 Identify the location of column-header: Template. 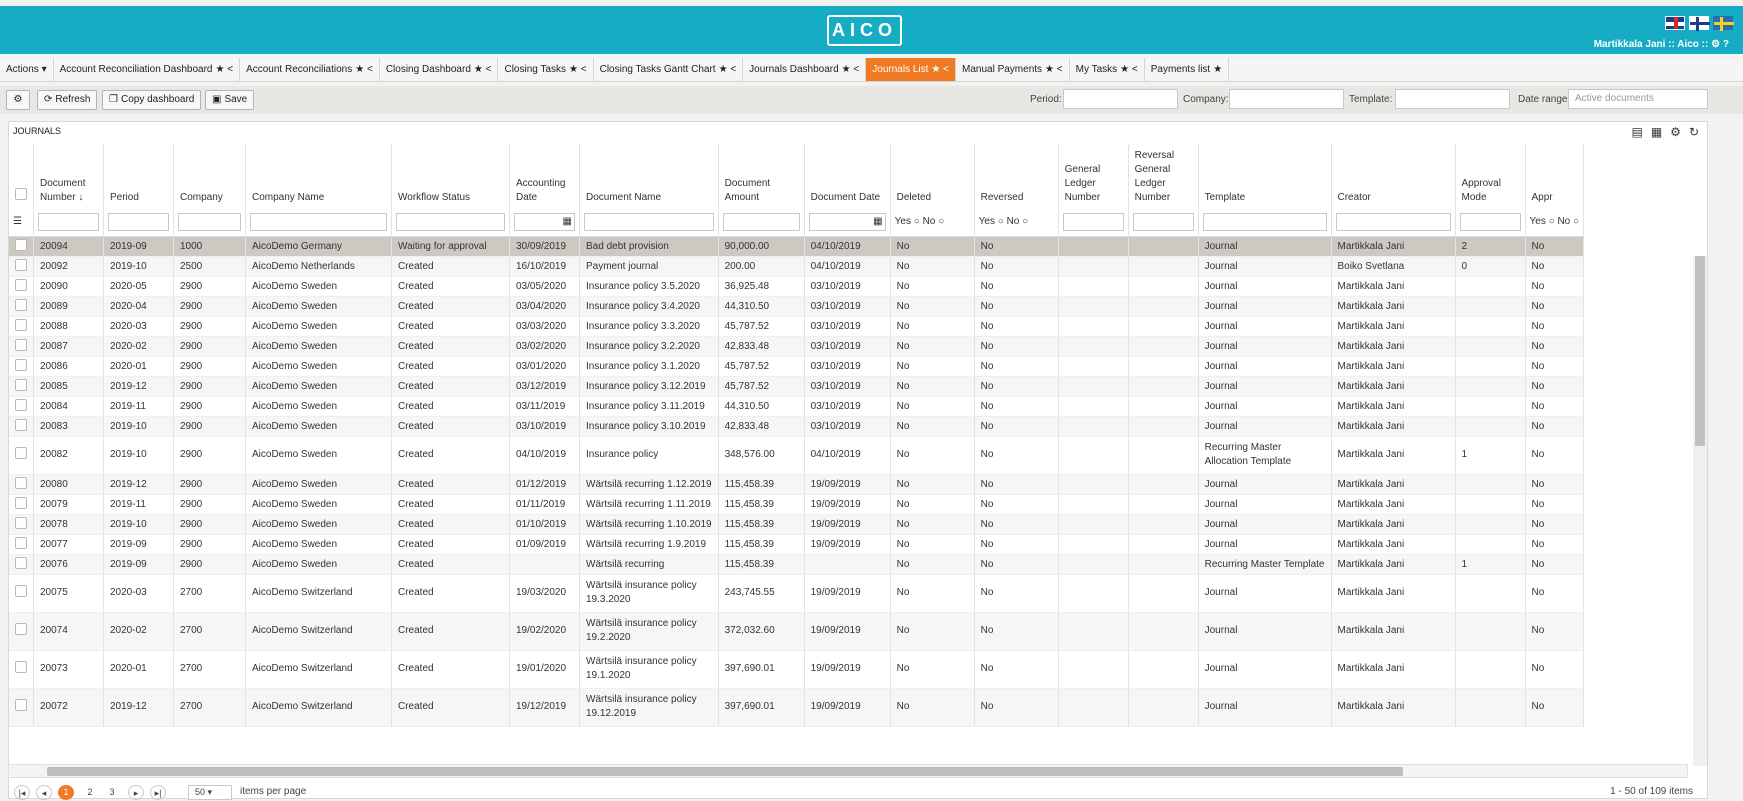
(1265, 176).